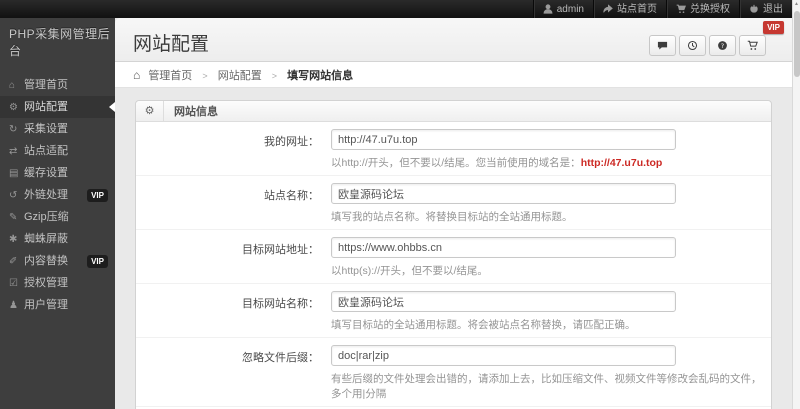 Image resolution: width=800 pixels, height=409 pixels. I want to click on topbar-exchange-auth-label: 兑换授权, so click(710, 9).